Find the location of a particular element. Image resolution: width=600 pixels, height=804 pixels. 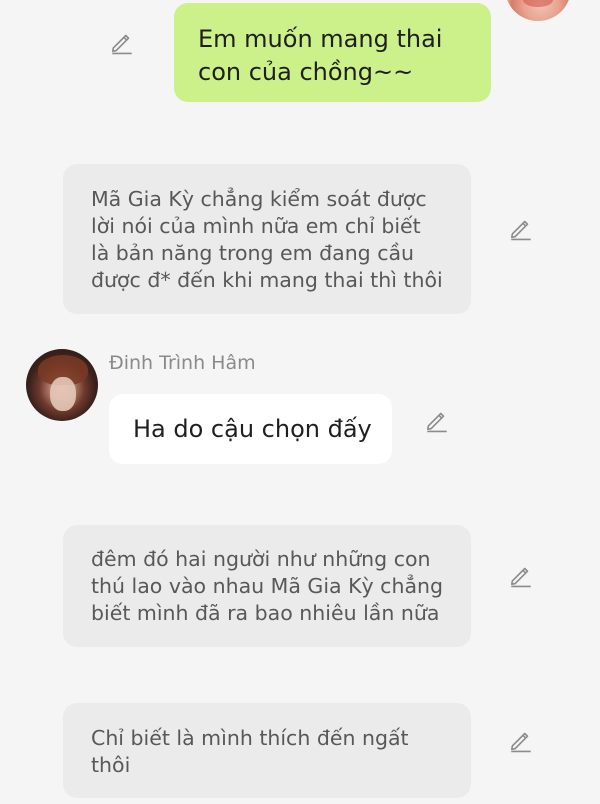

edit-user-message-button is located at coordinates (122, 42).